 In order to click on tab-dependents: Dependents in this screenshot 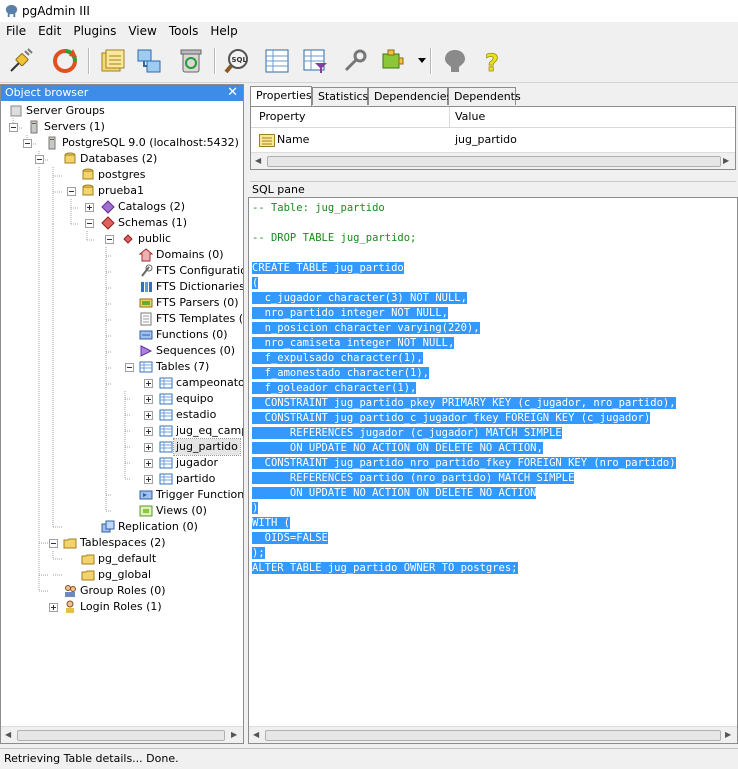, I will do `click(484, 96)`.